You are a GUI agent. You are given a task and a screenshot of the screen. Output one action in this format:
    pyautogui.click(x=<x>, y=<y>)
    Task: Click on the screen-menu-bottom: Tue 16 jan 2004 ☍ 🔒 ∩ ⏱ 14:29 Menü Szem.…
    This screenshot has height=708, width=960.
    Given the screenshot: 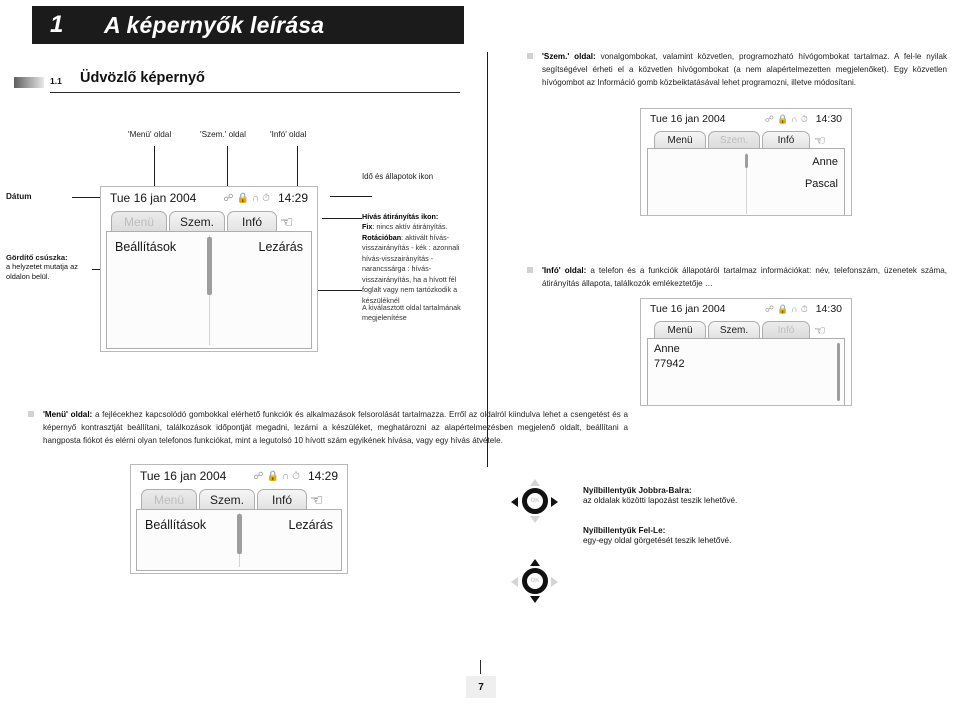 What is the action you would take?
    pyautogui.click(x=239, y=519)
    